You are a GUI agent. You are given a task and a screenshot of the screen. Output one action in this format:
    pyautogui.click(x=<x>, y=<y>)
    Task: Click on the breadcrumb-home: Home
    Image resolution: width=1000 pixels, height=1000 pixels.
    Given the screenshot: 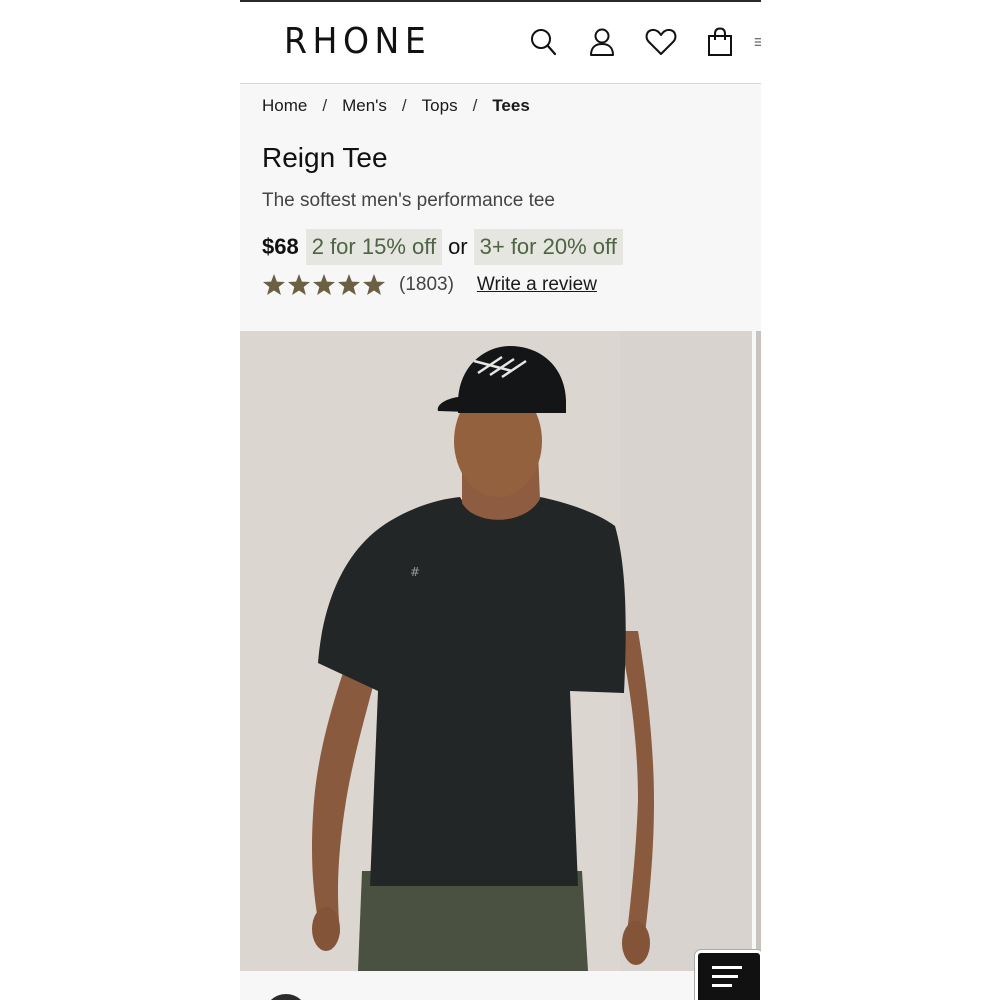 What is the action you would take?
    pyautogui.click(x=284, y=106)
    